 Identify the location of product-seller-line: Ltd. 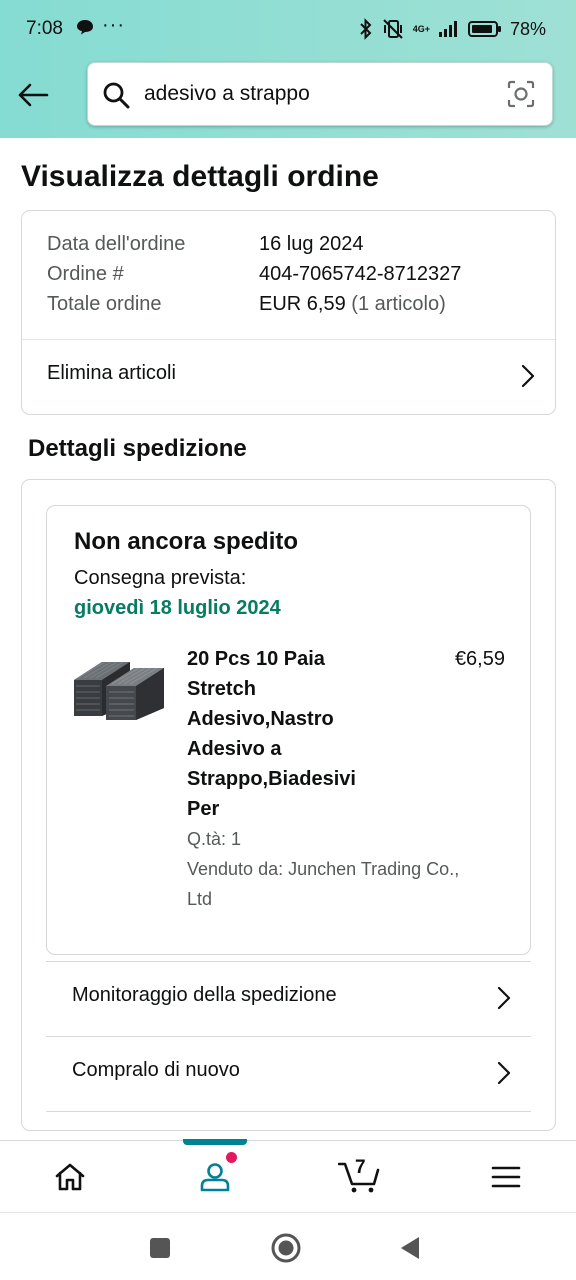
(200, 899).